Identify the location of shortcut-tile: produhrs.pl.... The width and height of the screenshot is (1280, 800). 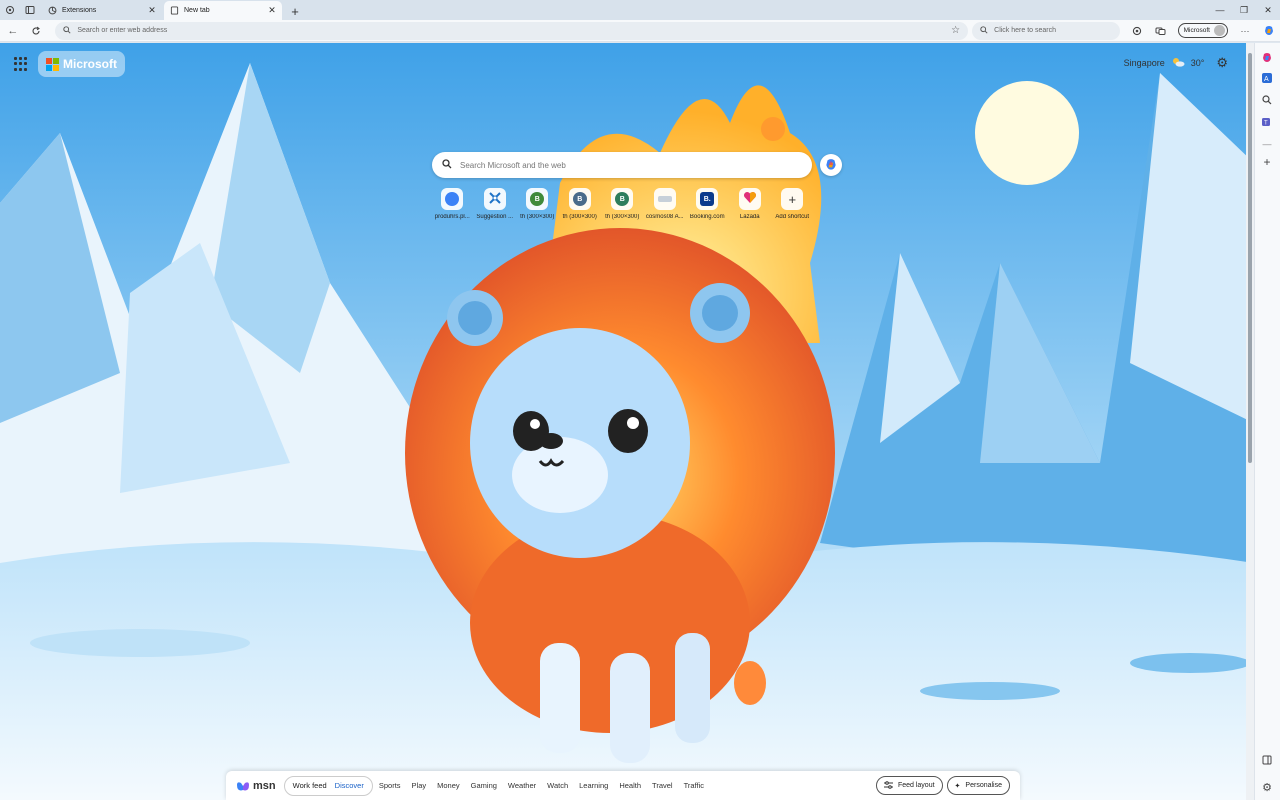
(452, 204).